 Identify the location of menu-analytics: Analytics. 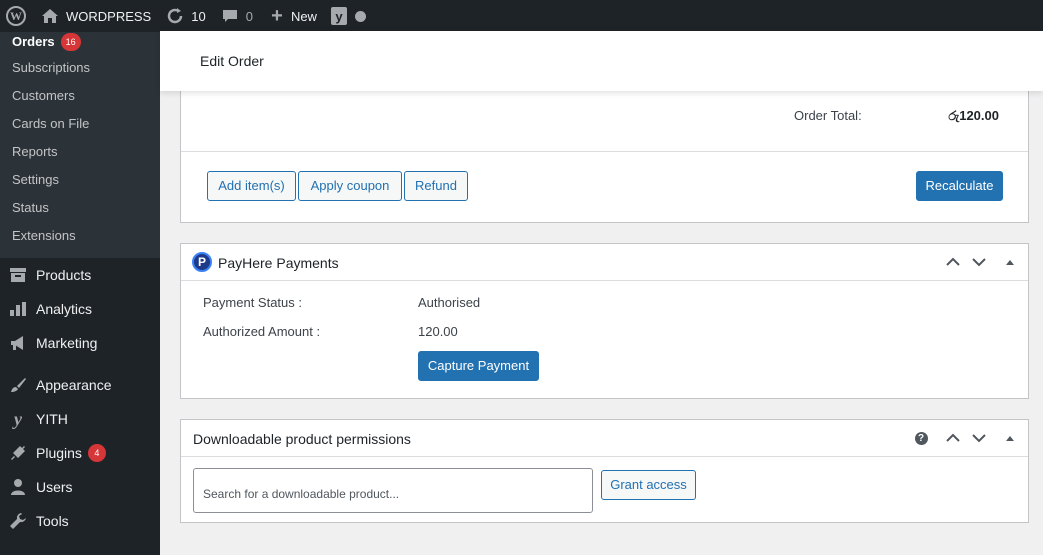
(80, 309).